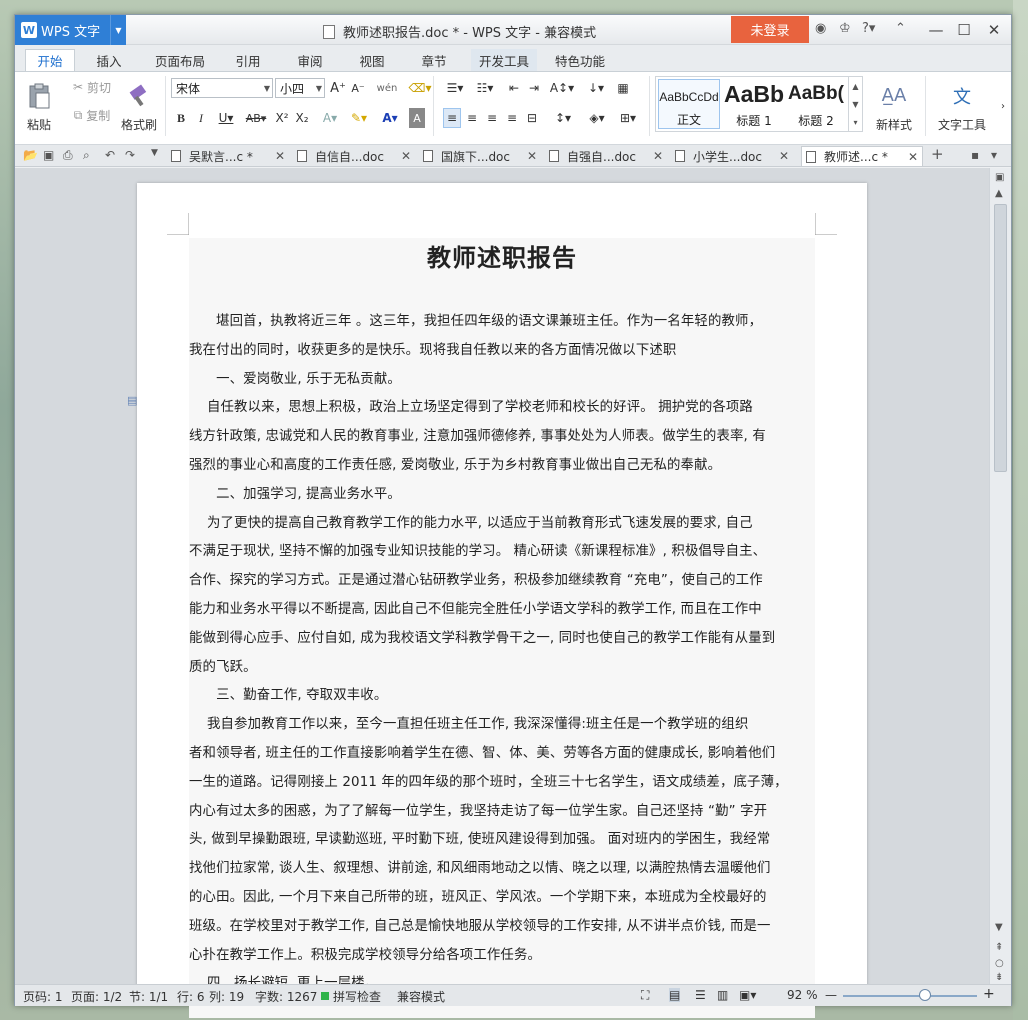 The image size is (1028, 1020). I want to click on vertical-scrollbar: ▣ ▲ ▼ ⇞ ○ ⇟, so click(1000, 576).